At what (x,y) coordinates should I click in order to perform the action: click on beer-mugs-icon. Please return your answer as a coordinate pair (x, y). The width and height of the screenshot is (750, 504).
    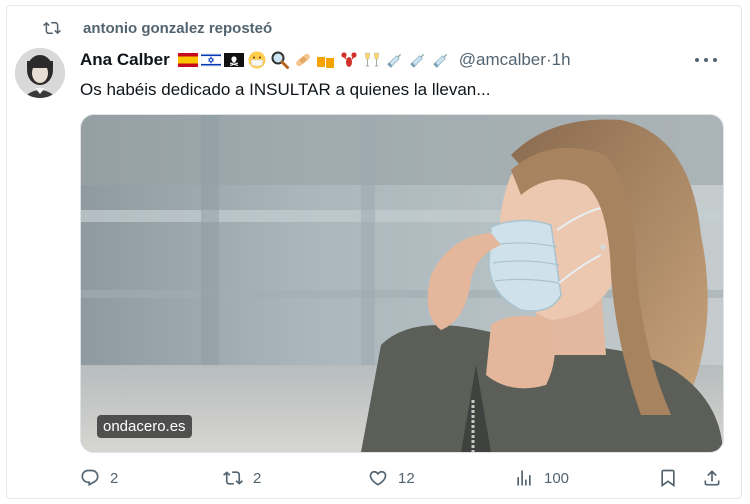
    Looking at the image, I should click on (326, 60).